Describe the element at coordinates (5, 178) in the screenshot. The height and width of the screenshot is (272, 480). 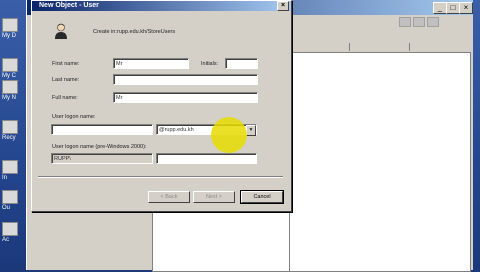
I see `desktop-icon-label: In` at that location.